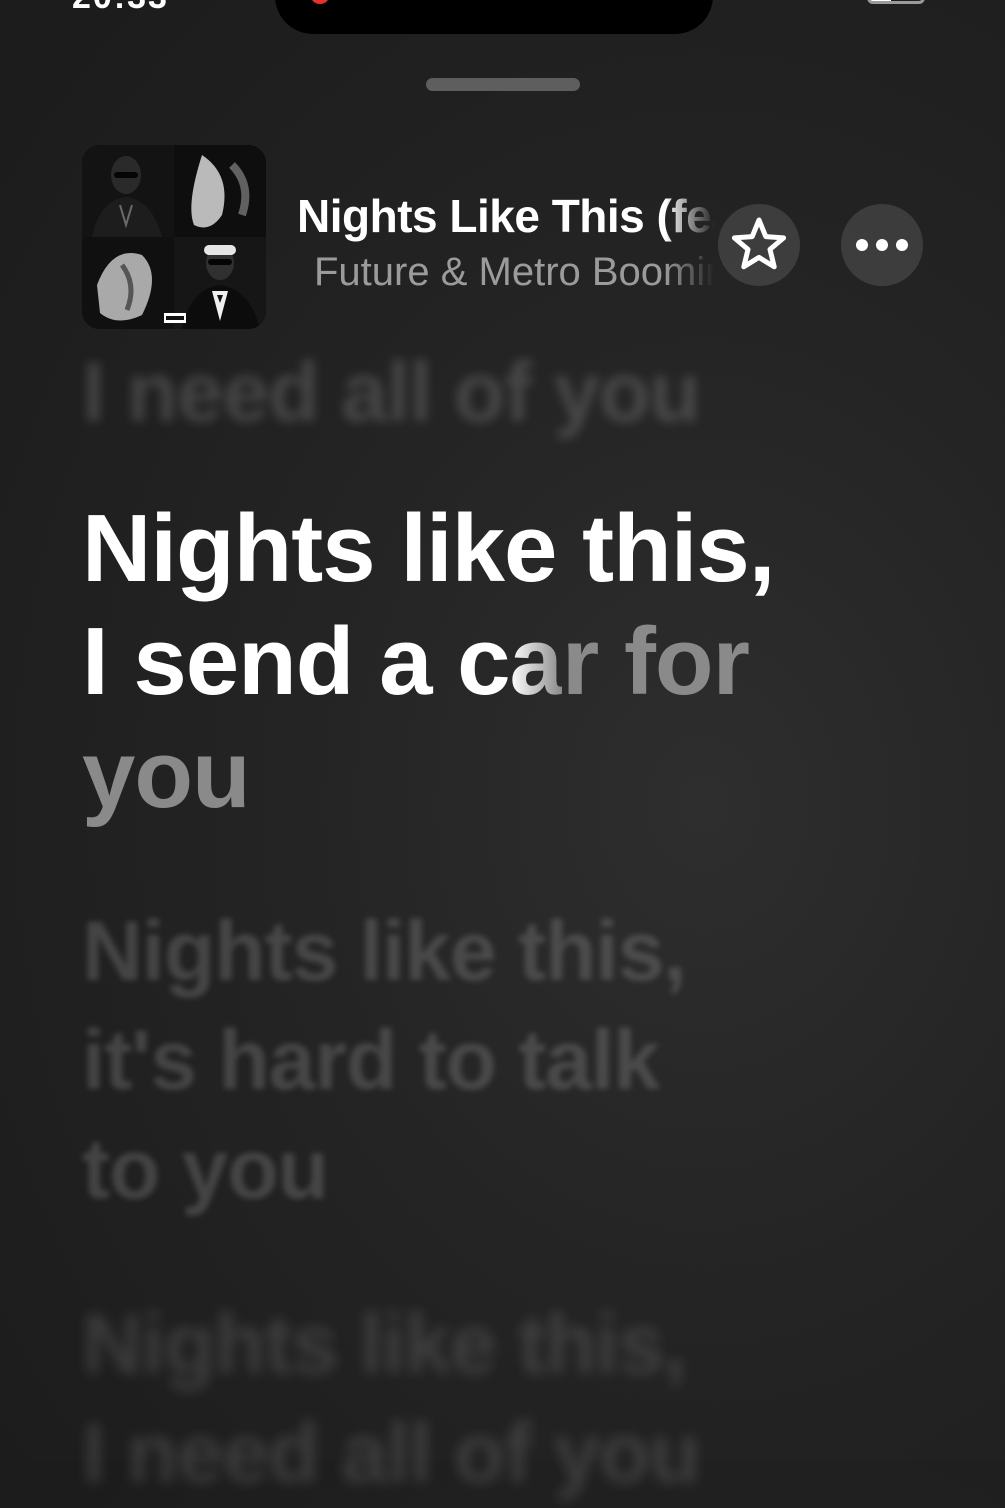 This screenshot has width=1005, height=1508. Describe the element at coordinates (371, 1060) in the screenshot. I see `lyric-text: it's hard to talk` at that location.